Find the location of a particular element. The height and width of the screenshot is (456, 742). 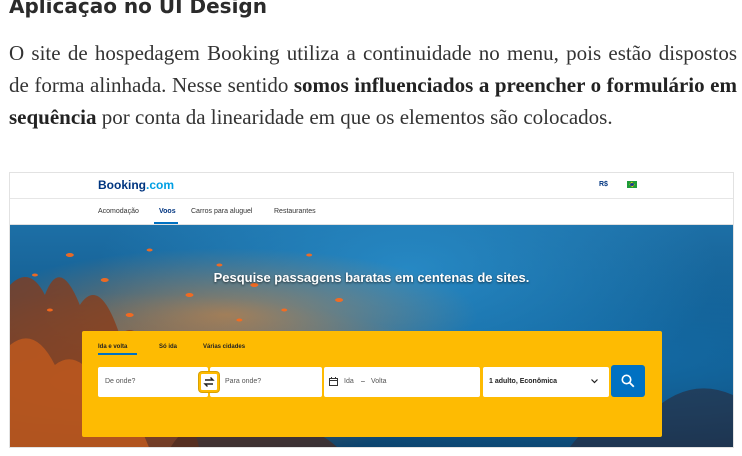

active-tab-indicator is located at coordinates (117, 354).